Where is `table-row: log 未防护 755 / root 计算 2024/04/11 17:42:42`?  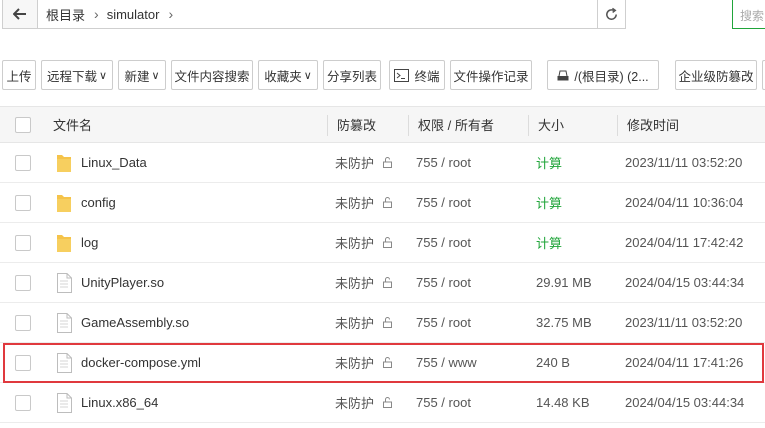 table-row: log 未防护 755 / root 计算 2024/04/11 17:42:42 is located at coordinates (382, 243).